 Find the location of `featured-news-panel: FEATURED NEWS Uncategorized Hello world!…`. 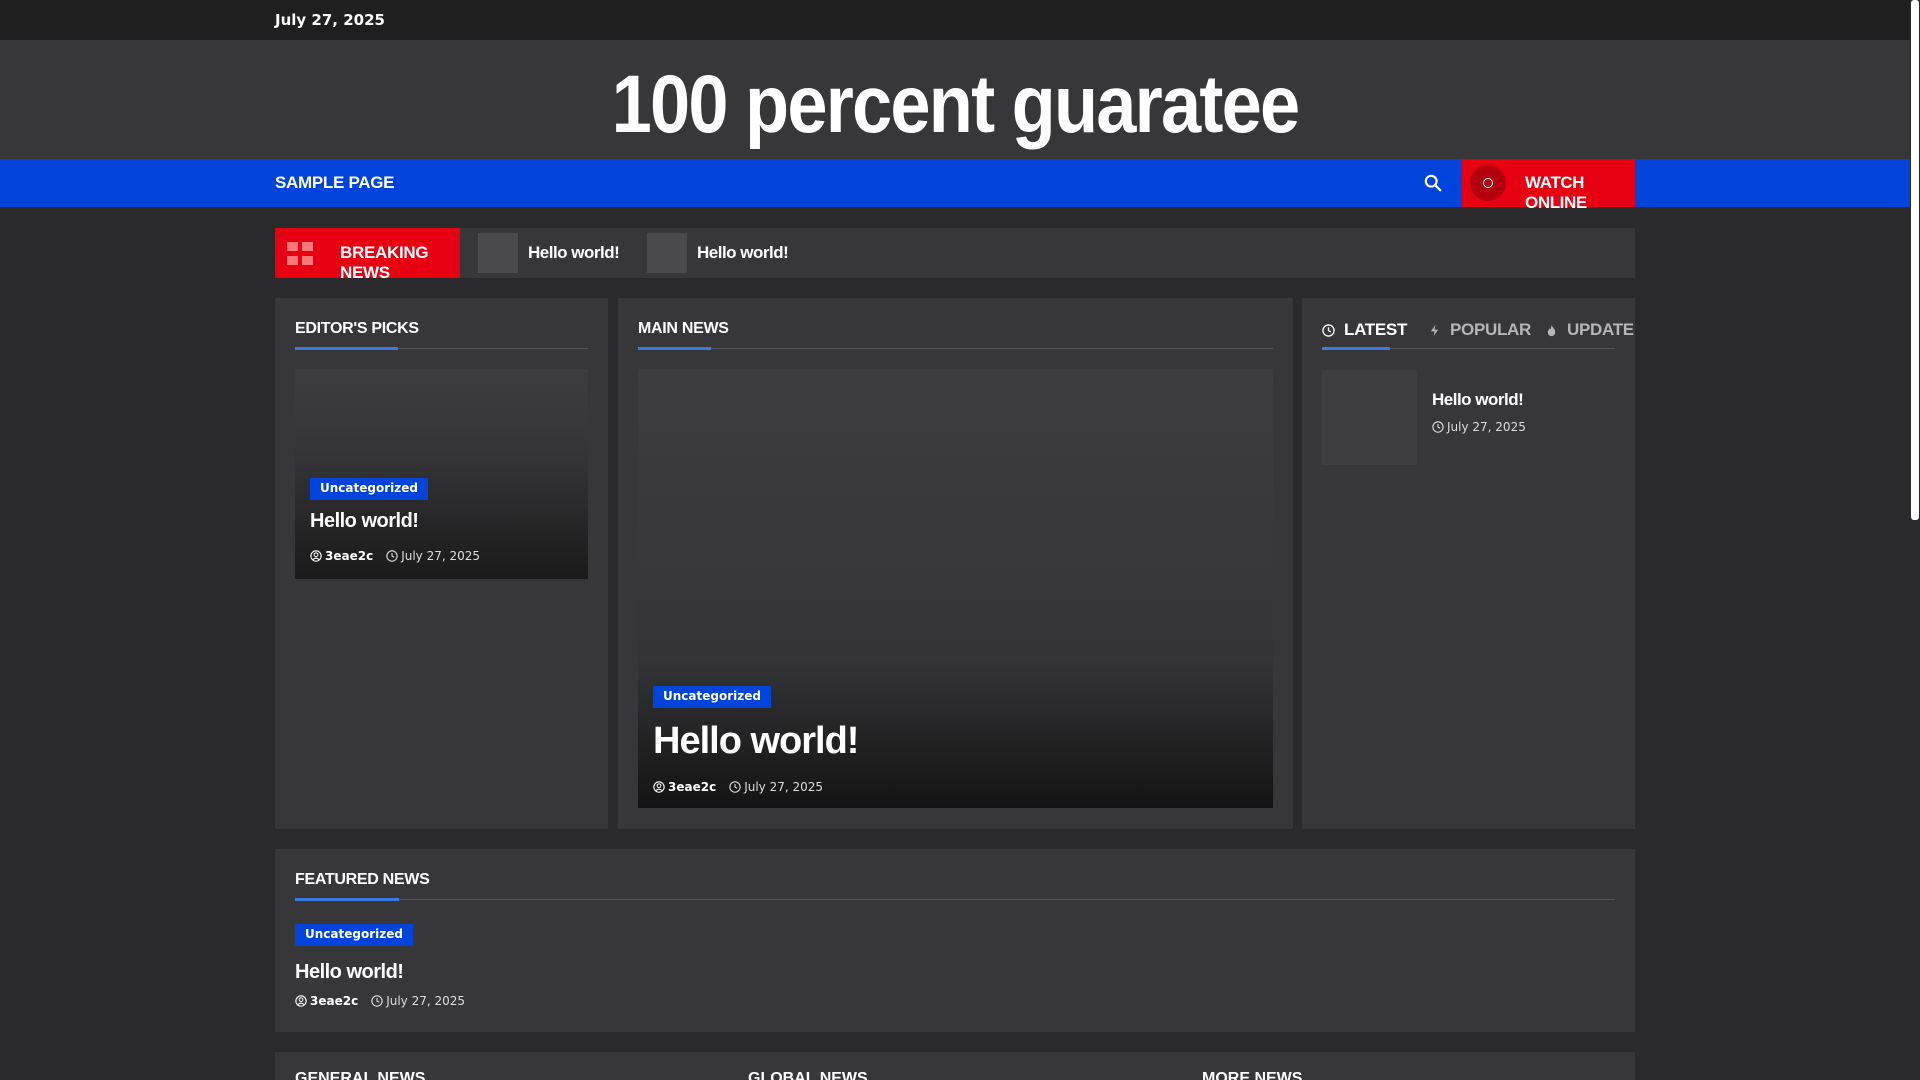

featured-news-panel: FEATURED NEWS Uncategorized Hello world!… is located at coordinates (955, 940).